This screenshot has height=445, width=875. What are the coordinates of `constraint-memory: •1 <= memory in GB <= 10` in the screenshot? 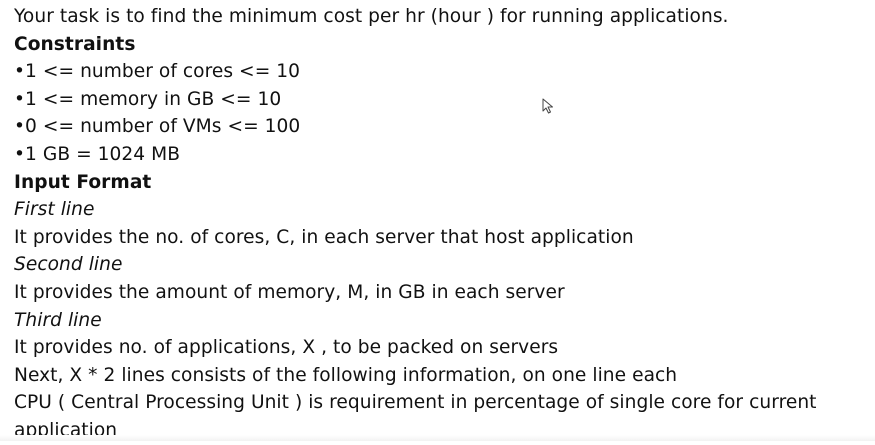 It's located at (148, 99).